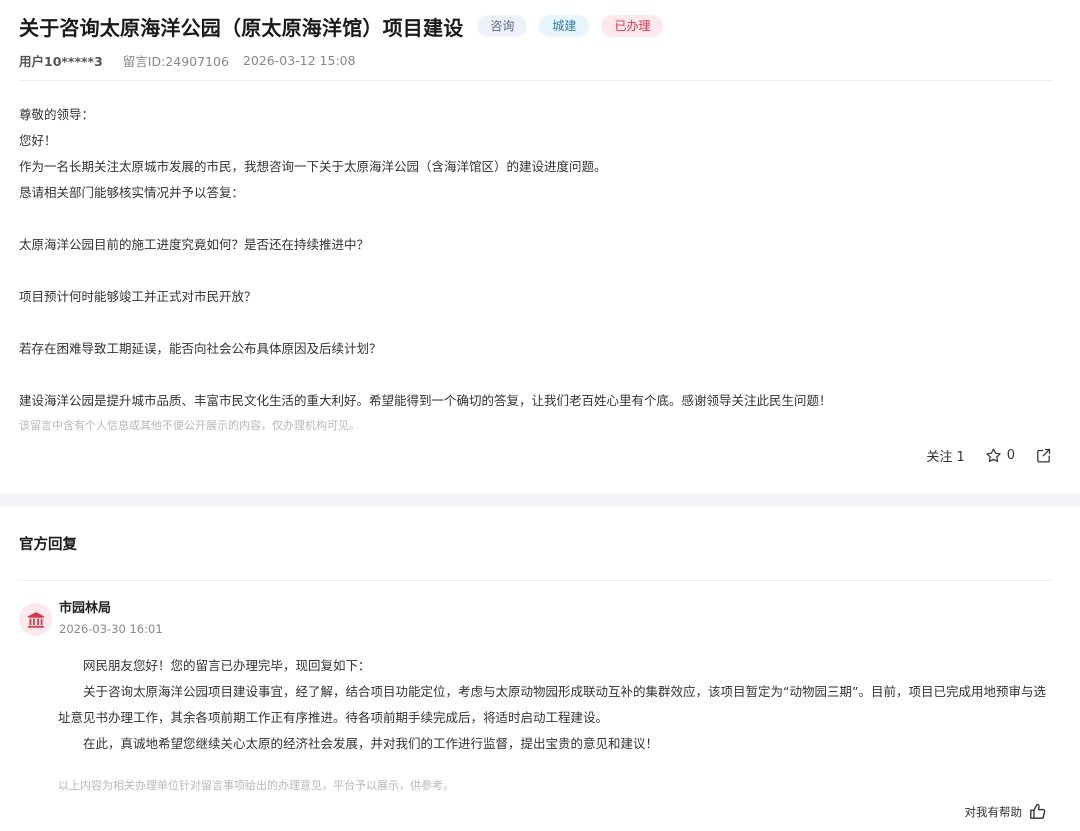  Describe the element at coordinates (993, 455) in the screenshot. I see `star-icon` at that location.